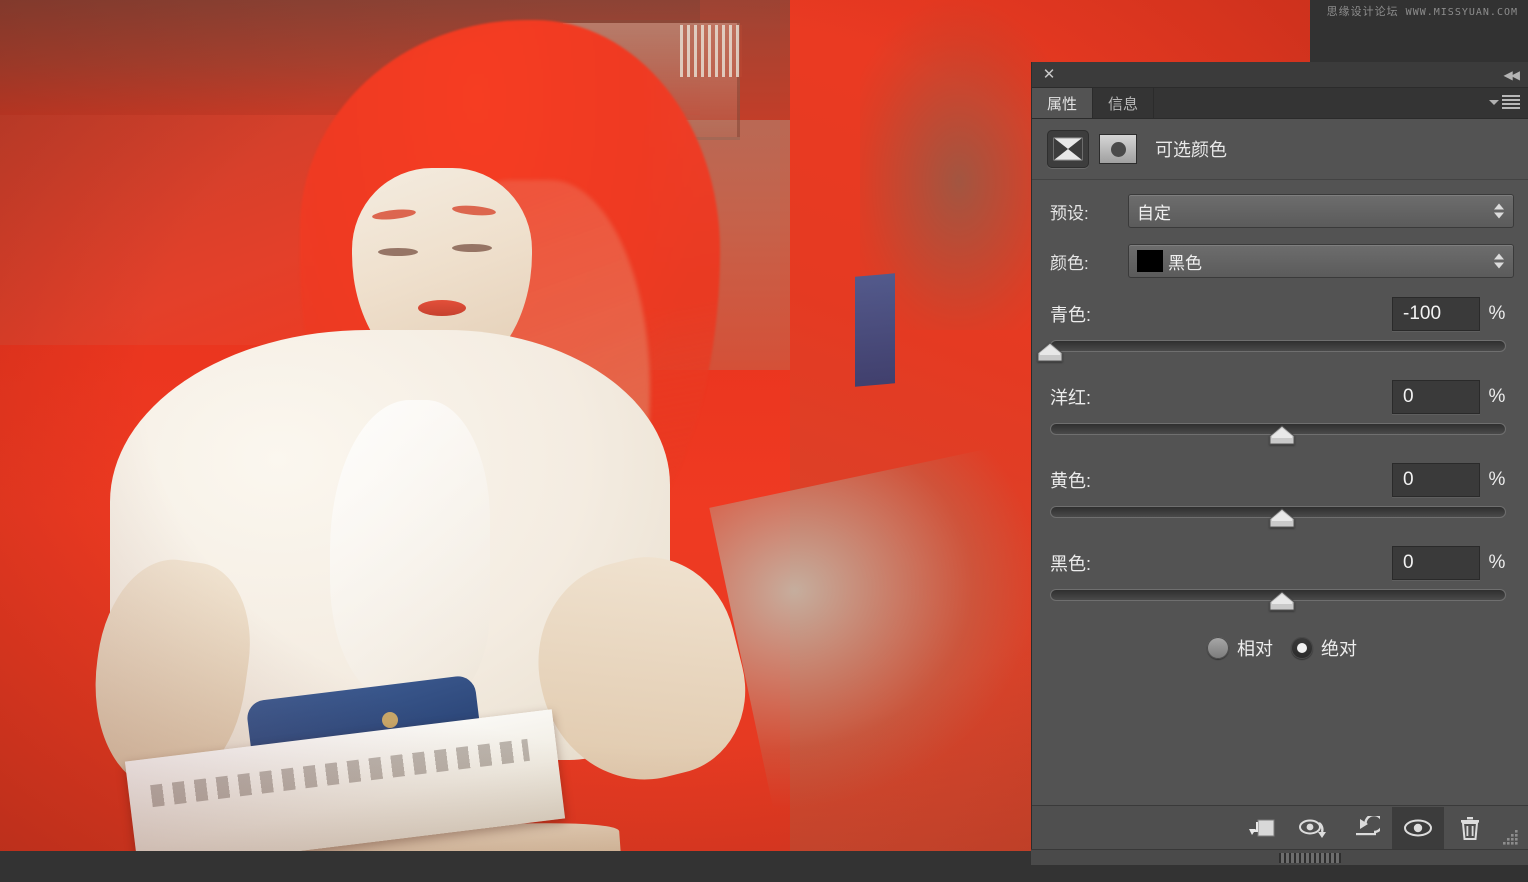  What do you see at coordinates (1314, 828) in the screenshot?
I see `view-previous-state-icon` at bounding box center [1314, 828].